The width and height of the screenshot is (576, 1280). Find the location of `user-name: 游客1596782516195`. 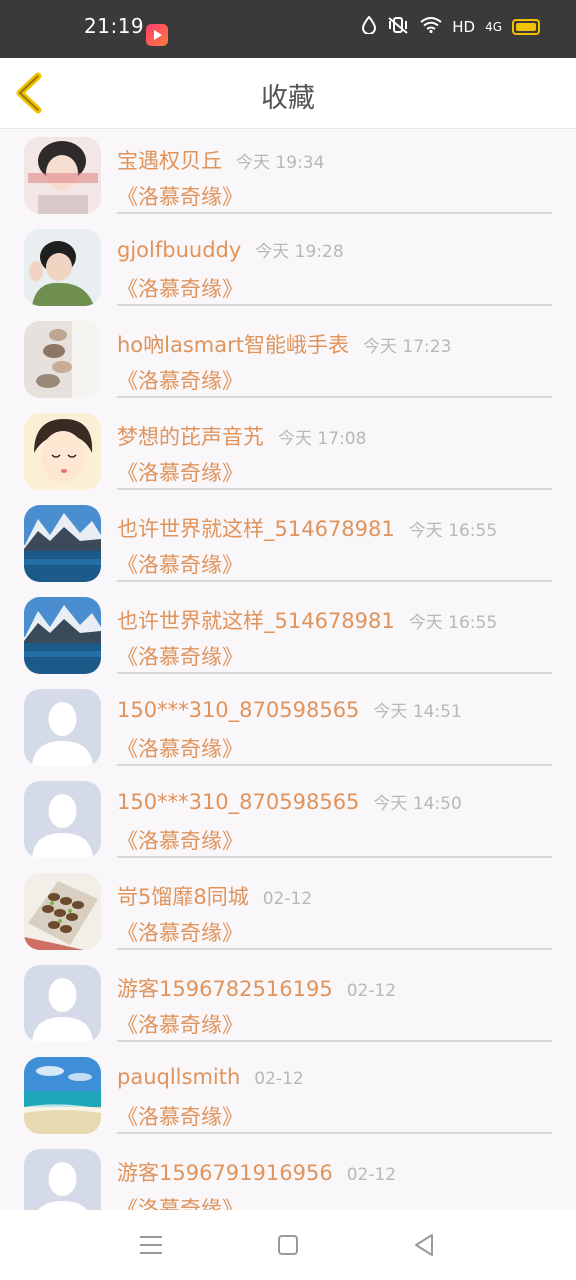

user-name: 游客1596782516195 is located at coordinates (225, 989).